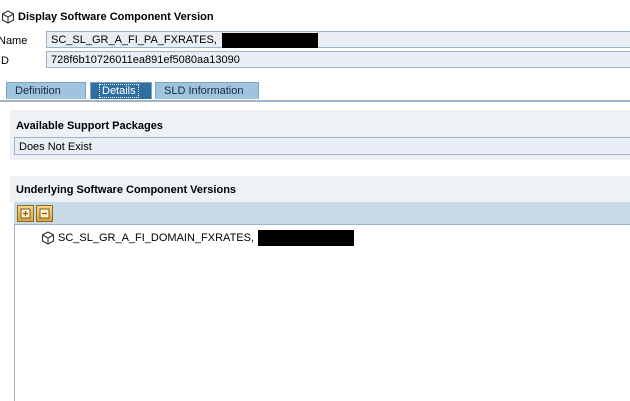  Describe the element at coordinates (145, 60) in the screenshot. I see `id-value: 728f6b10726011ea891ef5080aa13090` at that location.